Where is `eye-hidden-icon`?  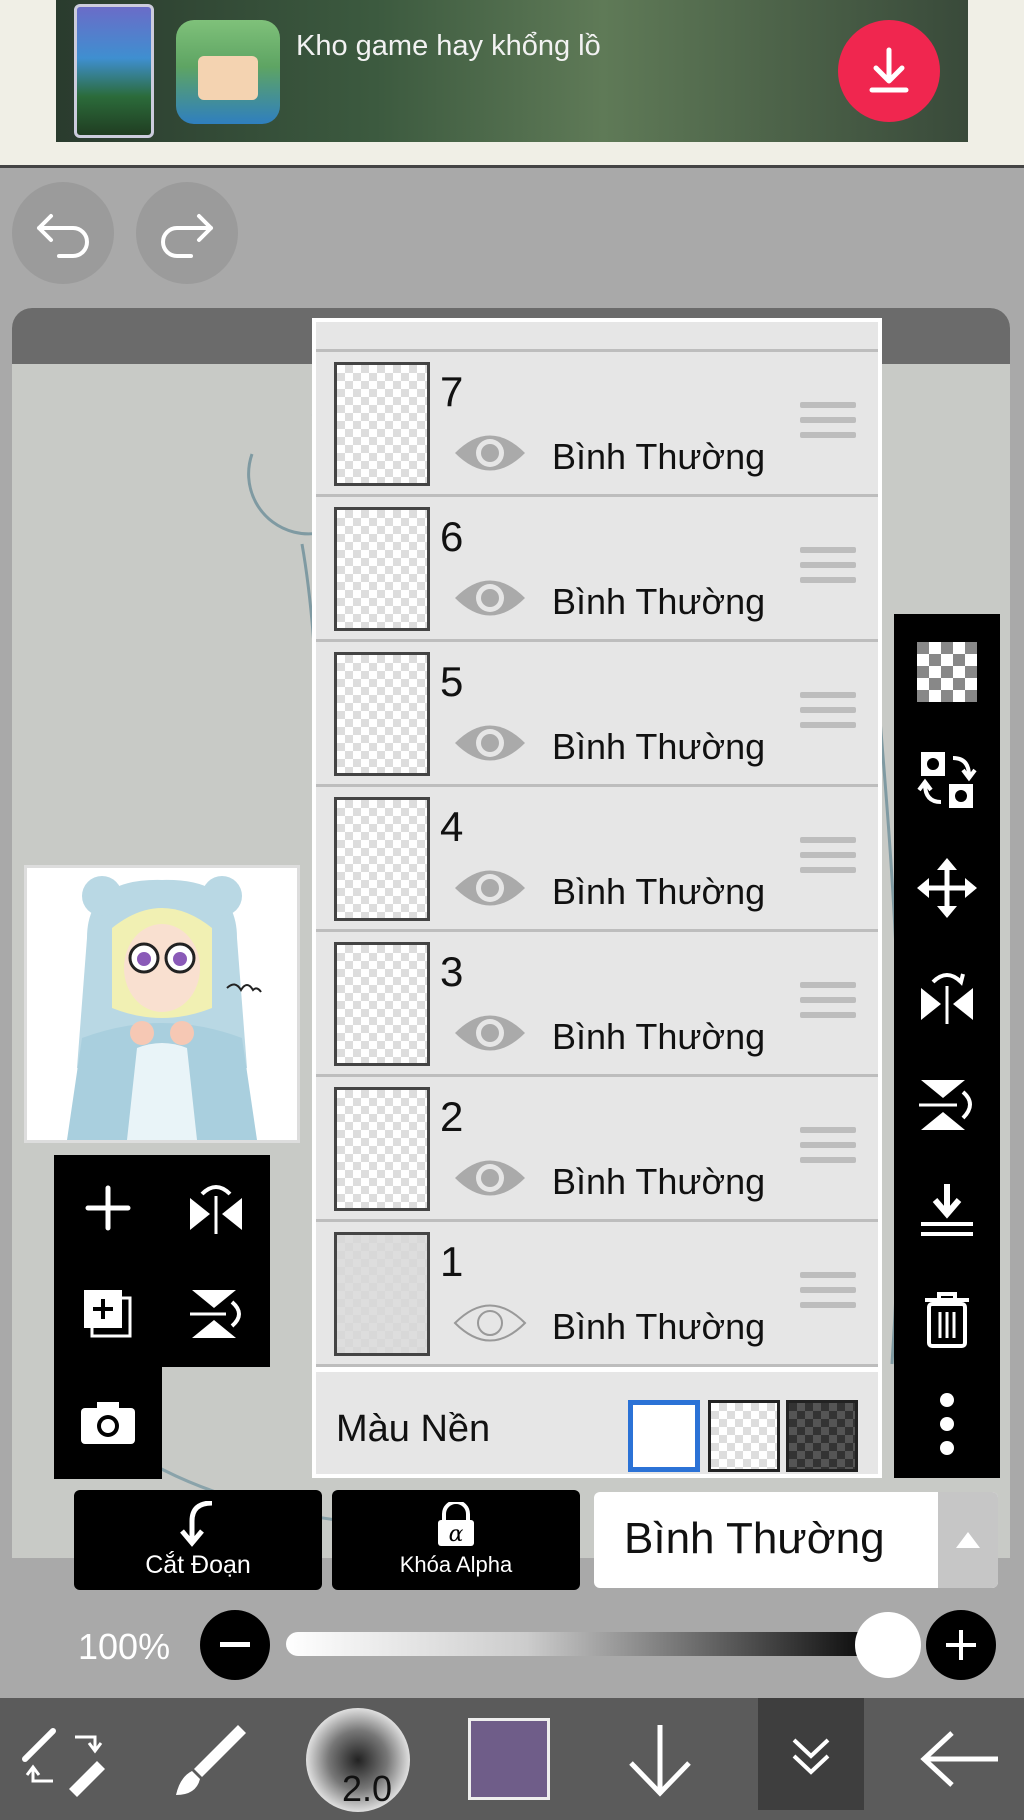
eye-hidden-icon is located at coordinates (490, 1323).